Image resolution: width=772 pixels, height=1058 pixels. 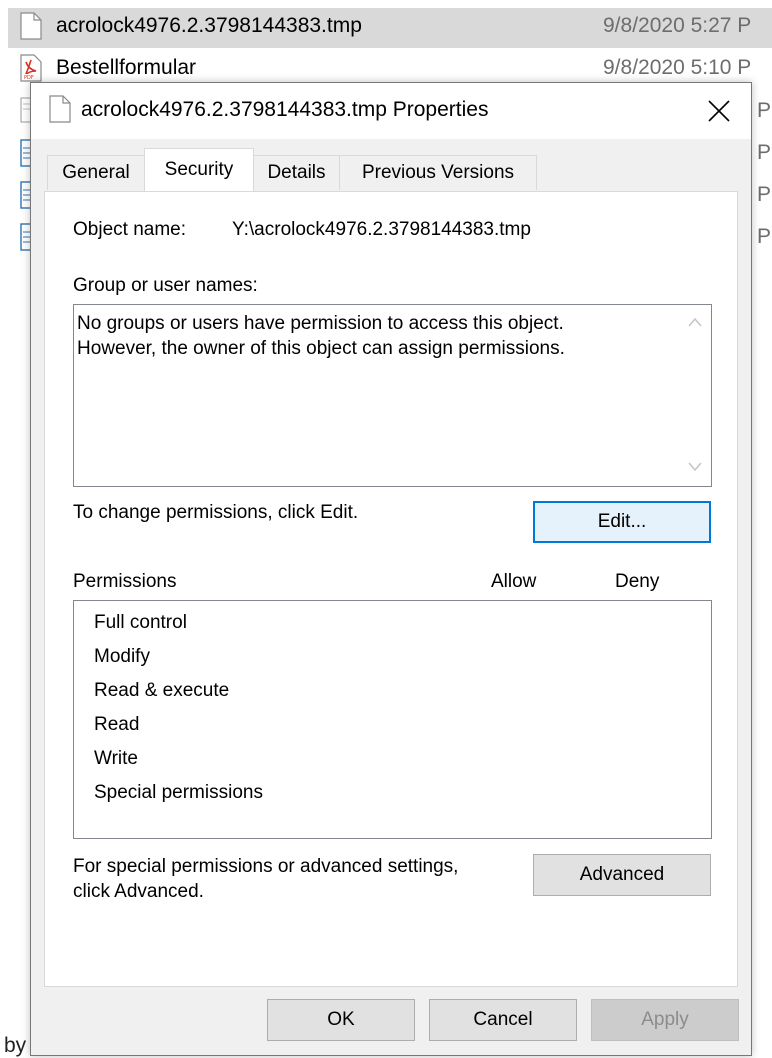 I want to click on file-name: Bestellformular, so click(x=126, y=67).